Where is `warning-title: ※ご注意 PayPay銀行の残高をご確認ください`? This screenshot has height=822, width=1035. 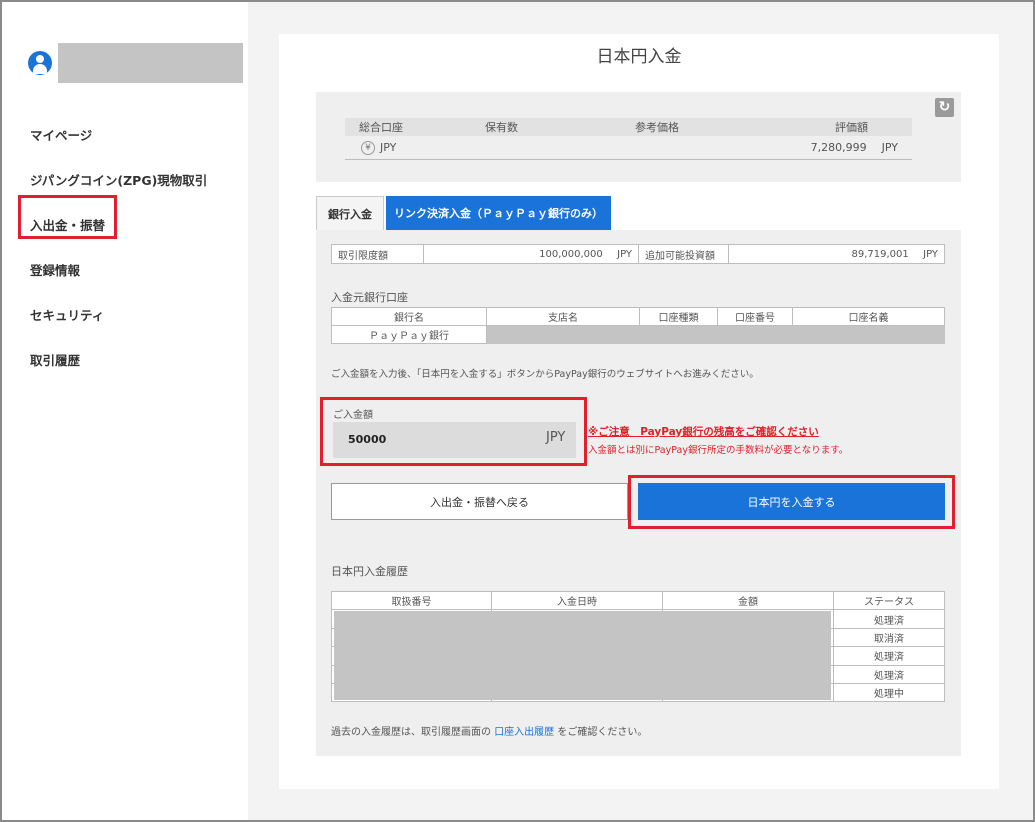 warning-title: ※ご注意 PayPay銀行の残高をご確認ください is located at coordinates (703, 431).